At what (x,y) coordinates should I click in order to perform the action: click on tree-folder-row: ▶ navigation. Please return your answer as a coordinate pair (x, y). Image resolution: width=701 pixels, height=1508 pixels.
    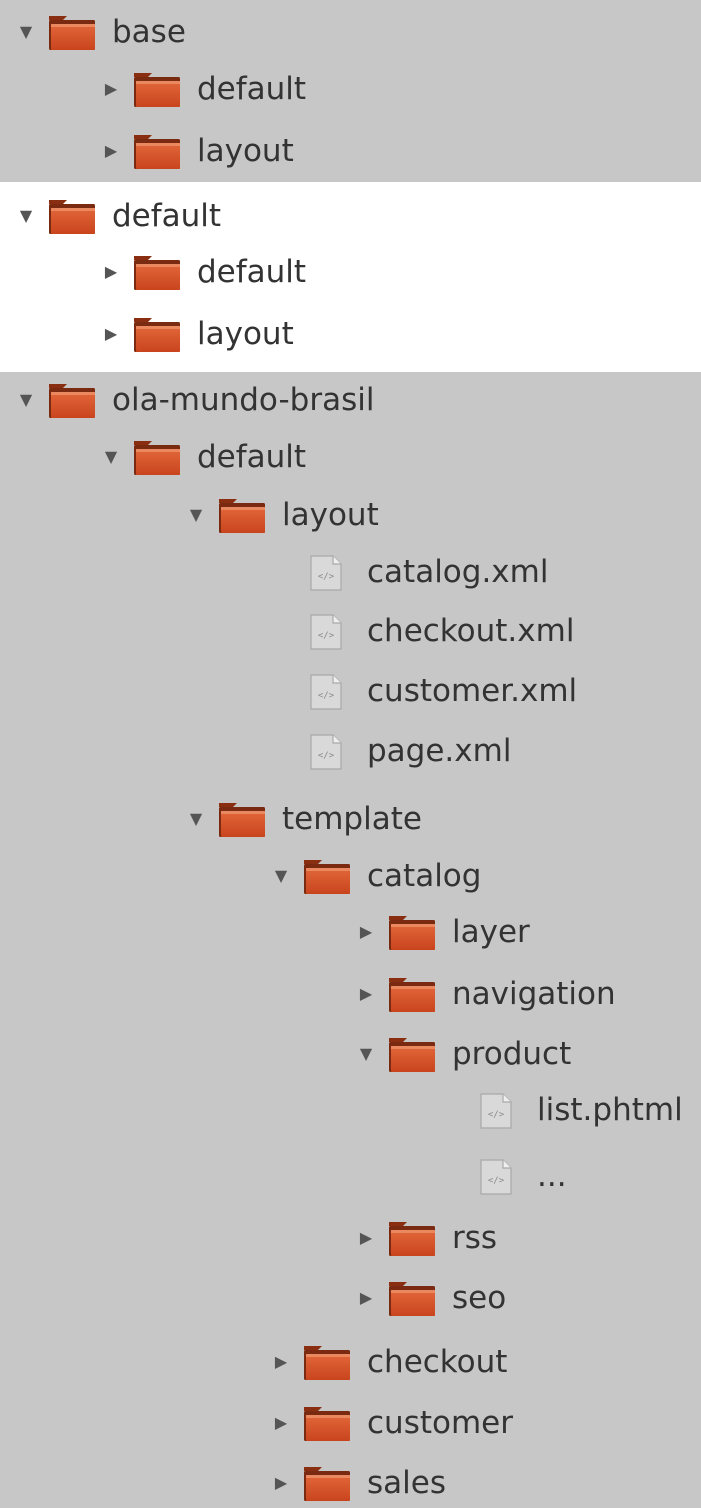
    Looking at the image, I should click on (350, 994).